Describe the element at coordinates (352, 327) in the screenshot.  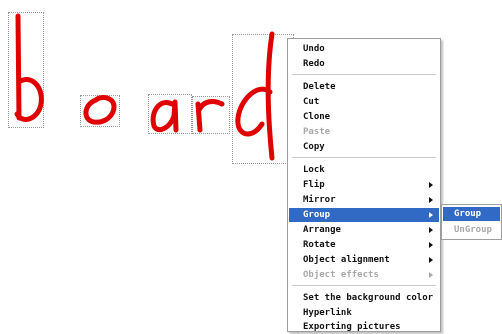
I see `menu-item-exporting-pictures-label: Exporting pictures` at that location.